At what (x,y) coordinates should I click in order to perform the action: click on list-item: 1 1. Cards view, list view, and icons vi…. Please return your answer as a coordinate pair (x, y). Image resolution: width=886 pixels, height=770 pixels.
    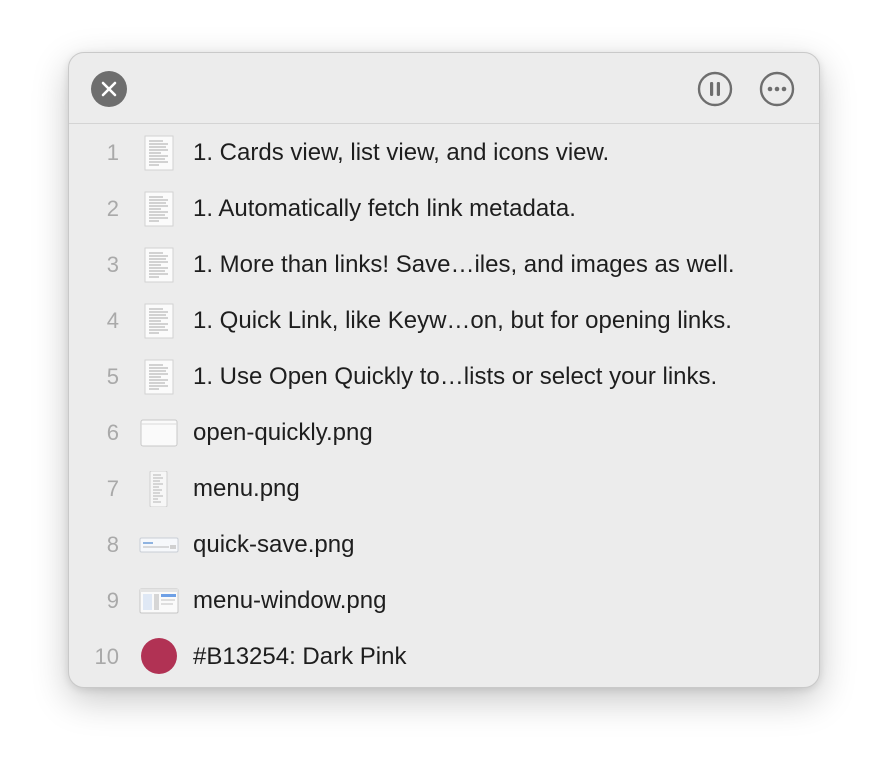
    Looking at the image, I should click on (444, 153).